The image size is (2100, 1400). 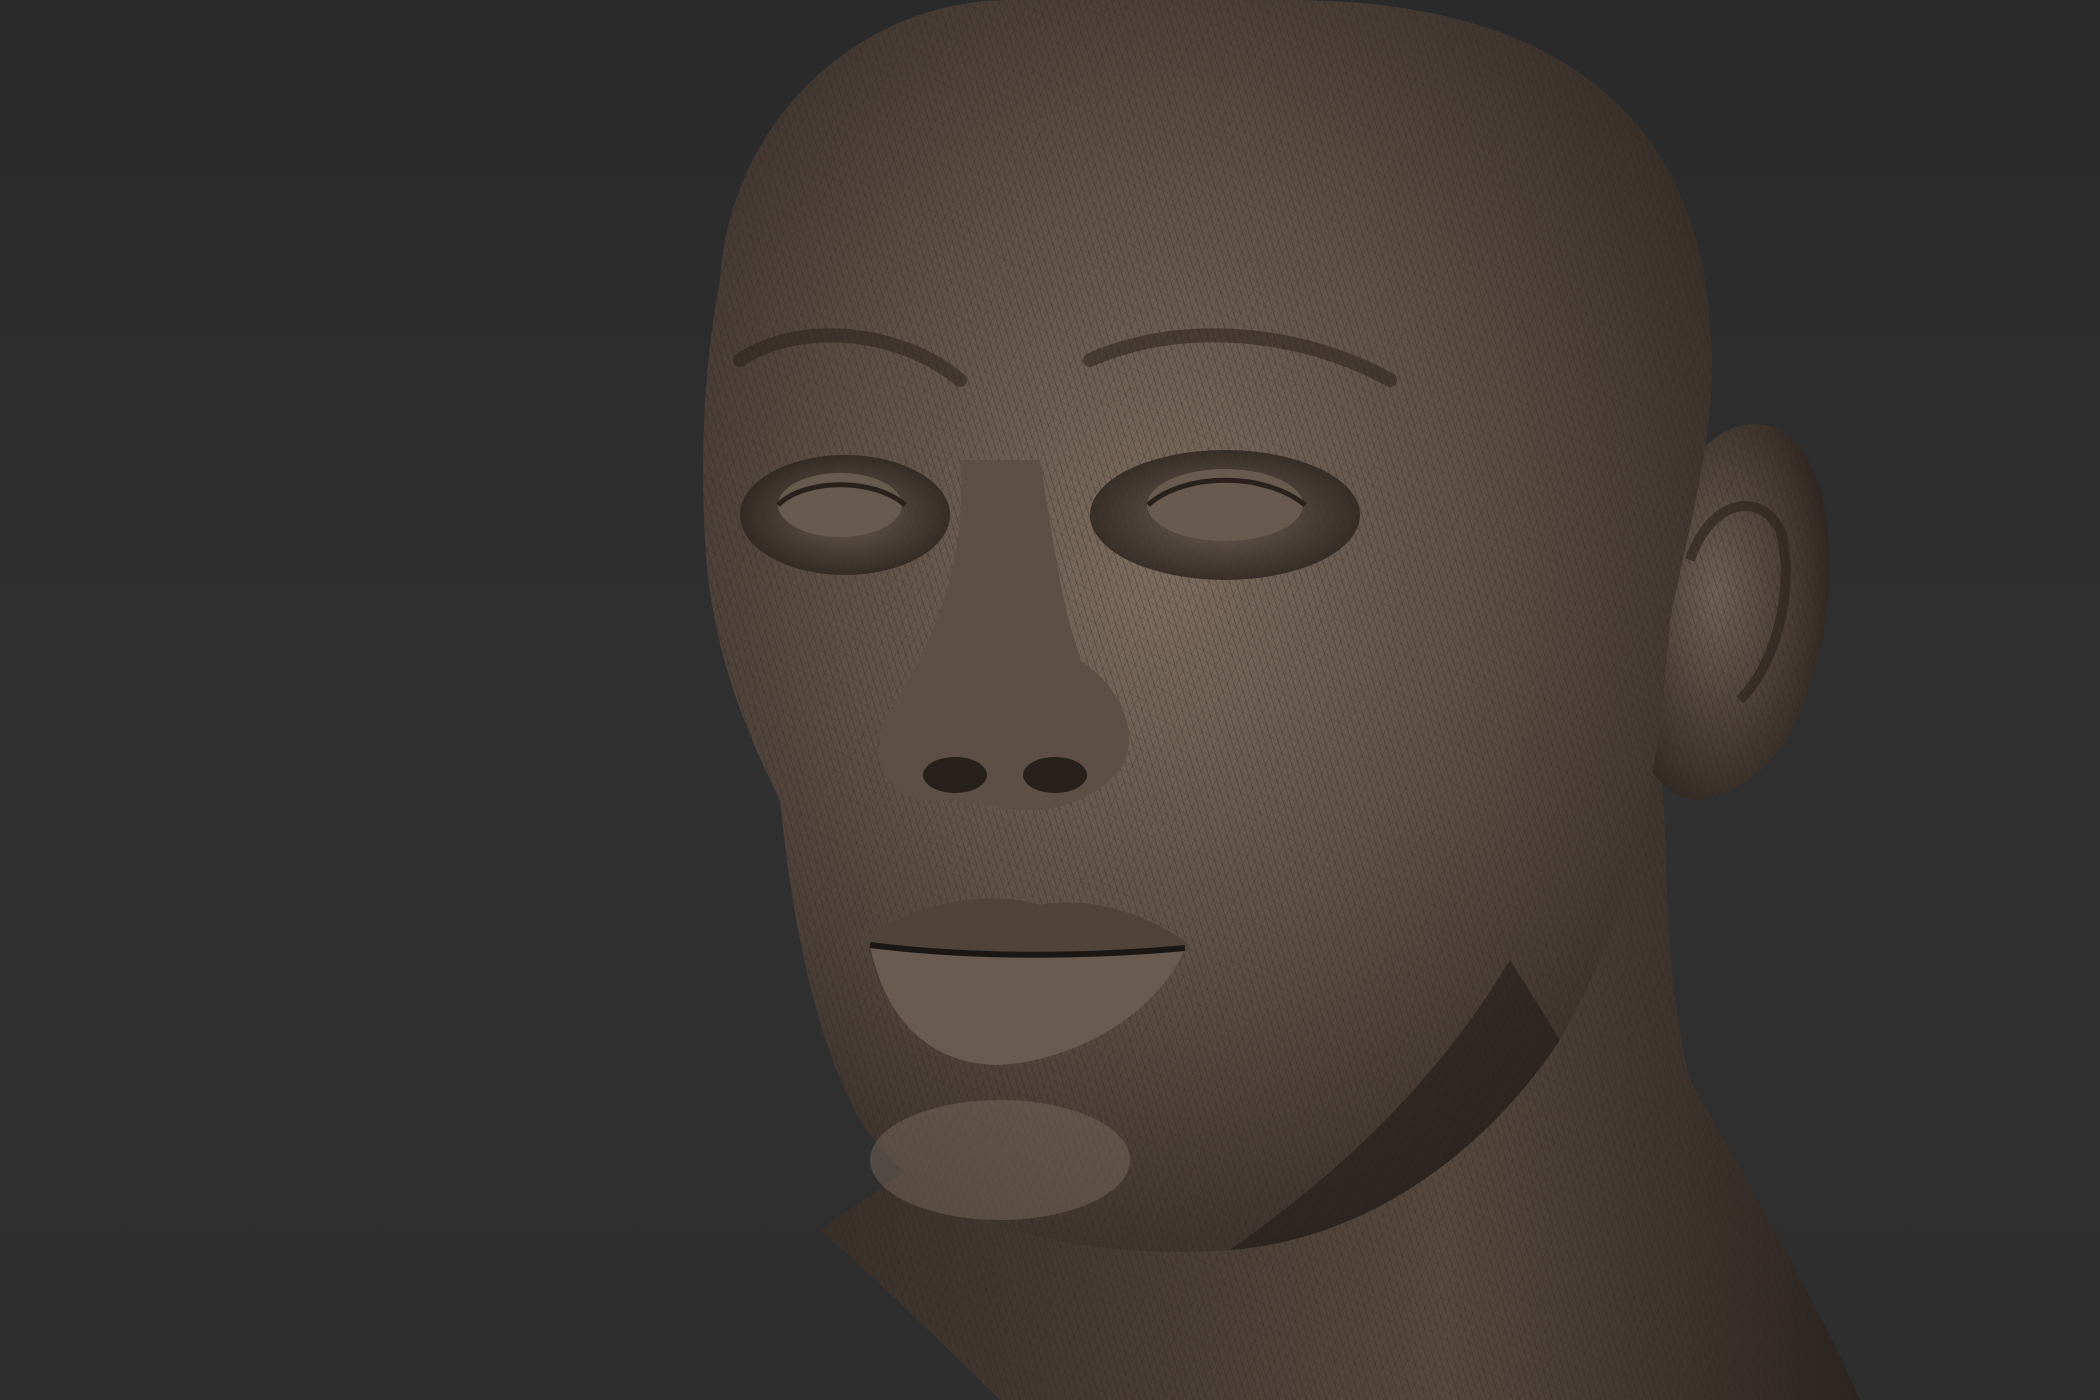 I want to click on chin, so click(x=1000, y=1160).